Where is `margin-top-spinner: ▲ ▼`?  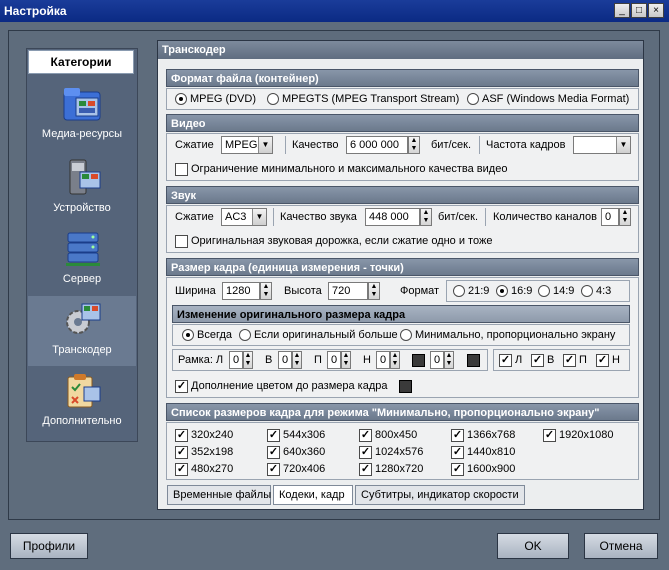
margin-top-spinner: ▲ ▼ is located at coordinates (297, 360).